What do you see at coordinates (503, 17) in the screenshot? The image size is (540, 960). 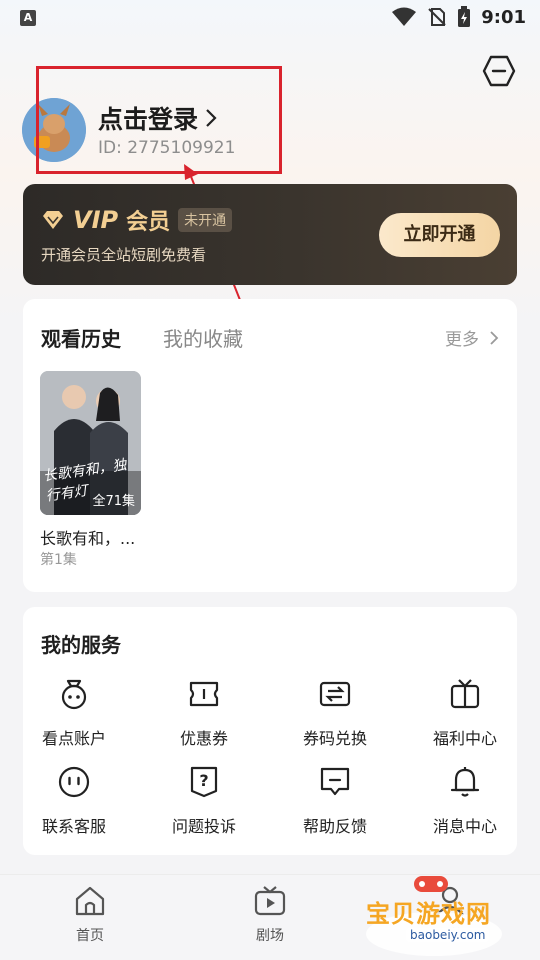 I see `status-time: 9:01` at bounding box center [503, 17].